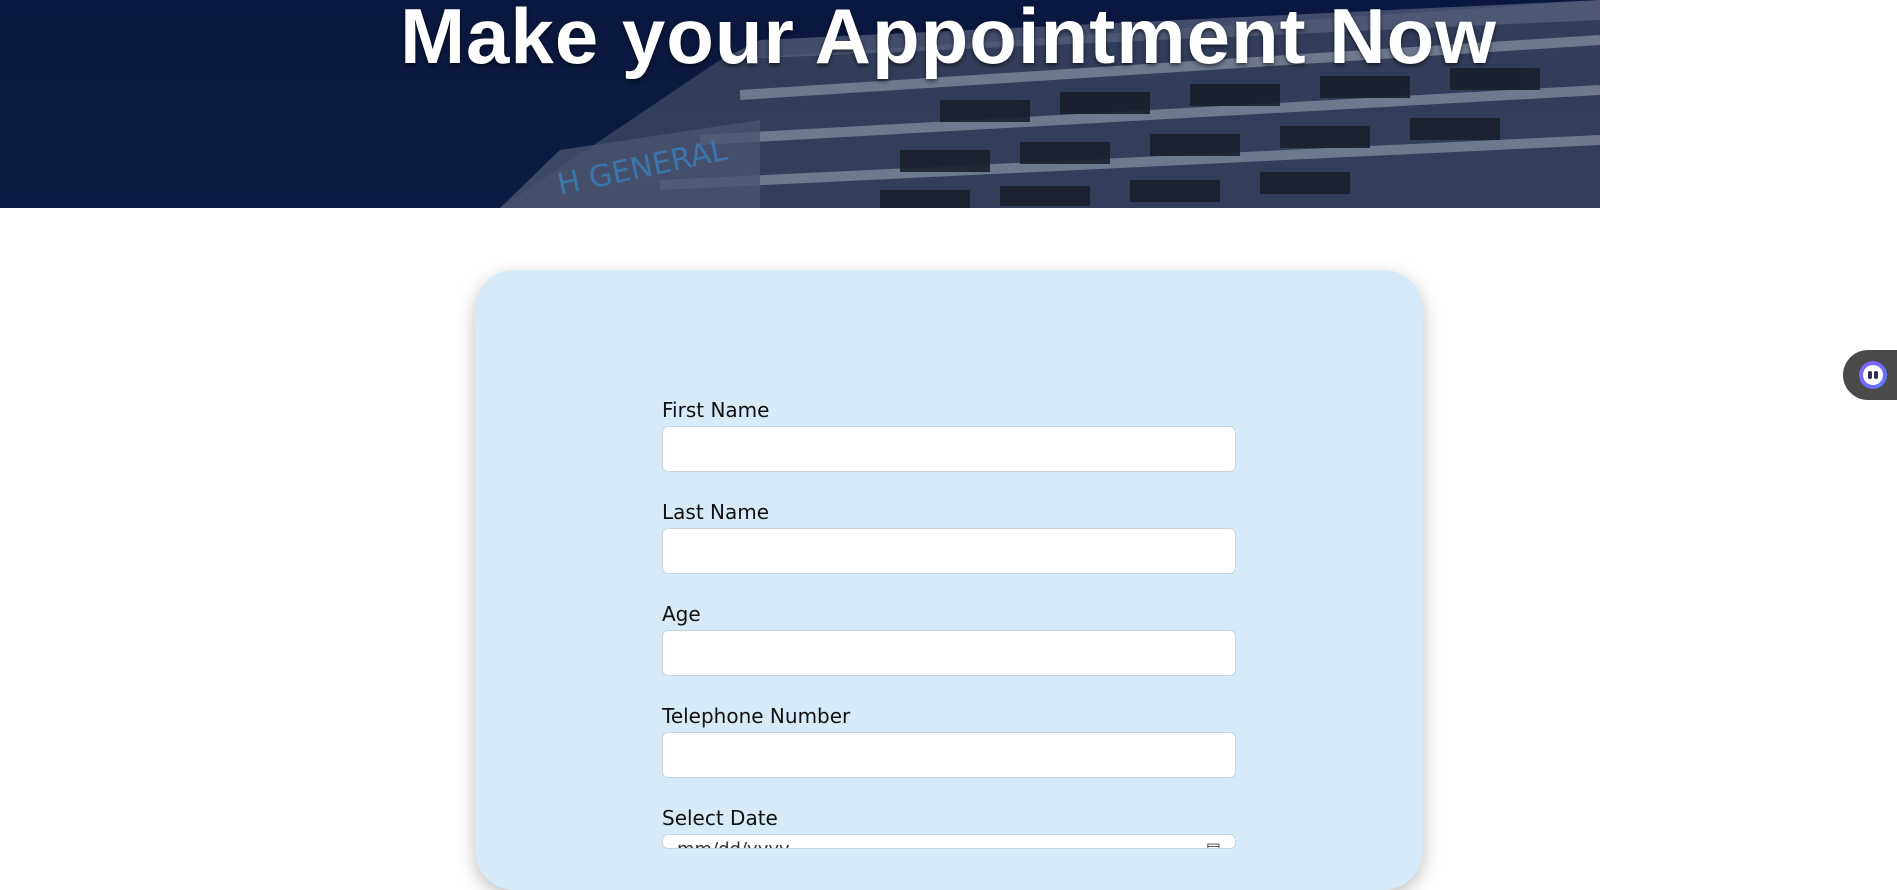 This screenshot has height=890, width=1897. I want to click on age-label: Age, so click(681, 614).